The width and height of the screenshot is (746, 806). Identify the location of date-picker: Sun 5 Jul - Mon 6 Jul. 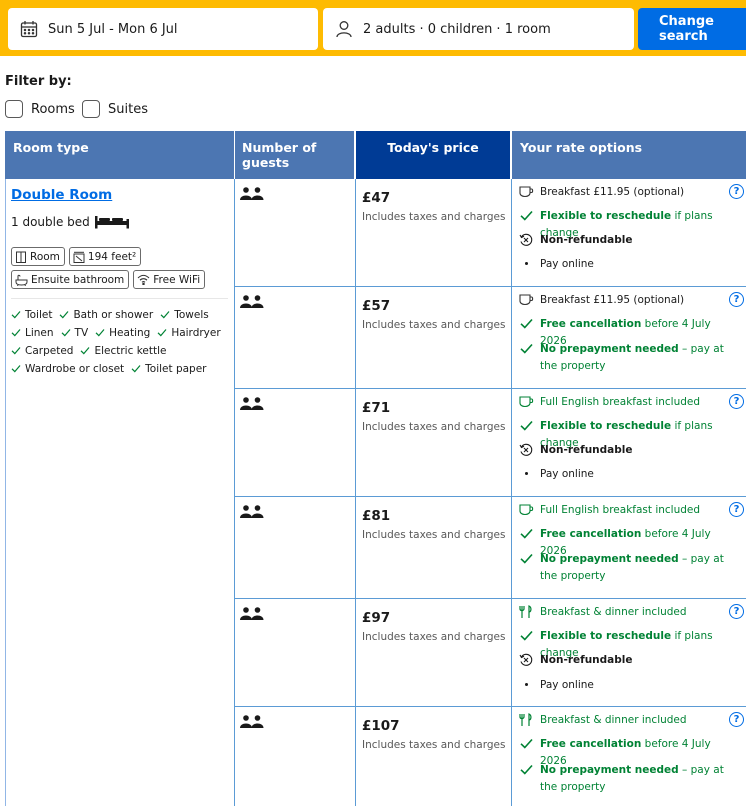
(163, 29).